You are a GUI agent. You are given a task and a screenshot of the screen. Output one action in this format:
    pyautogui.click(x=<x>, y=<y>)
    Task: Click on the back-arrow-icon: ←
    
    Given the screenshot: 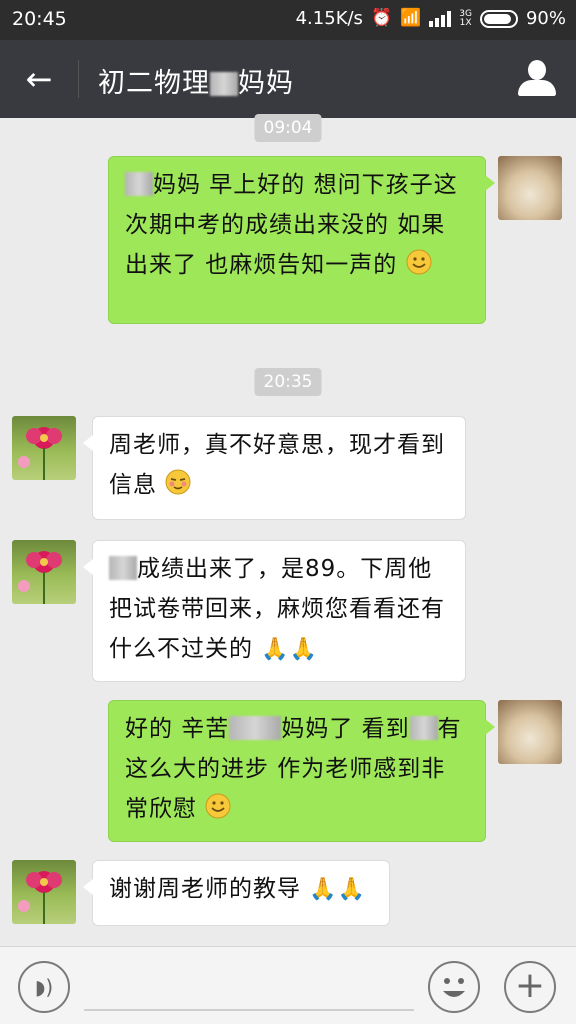 What is the action you would take?
    pyautogui.click(x=39, y=79)
    